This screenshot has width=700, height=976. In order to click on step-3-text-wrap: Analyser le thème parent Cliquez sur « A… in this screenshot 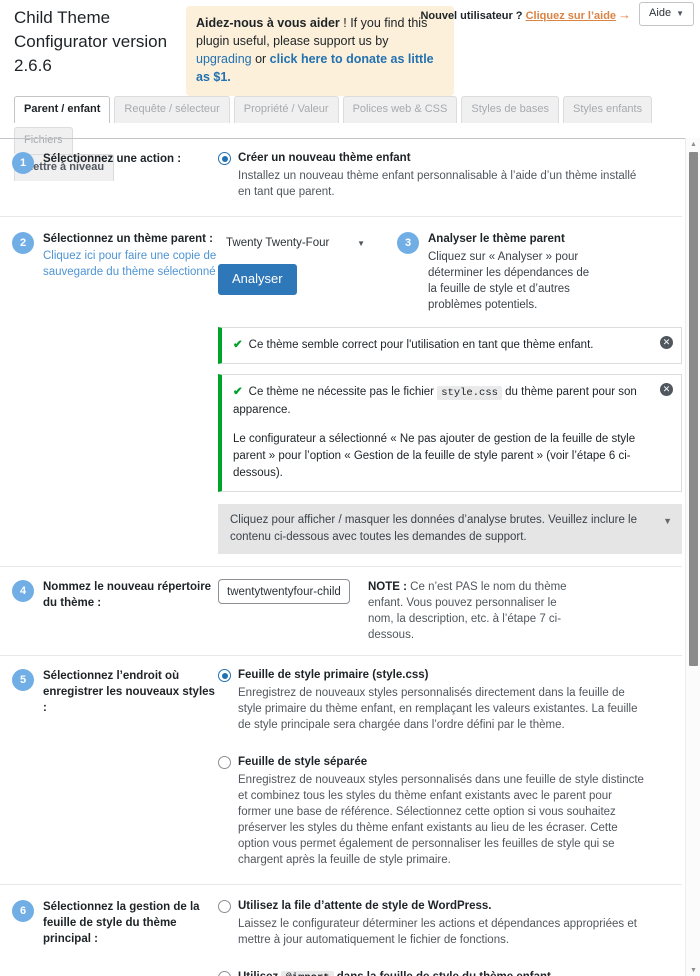, I will do `click(512, 272)`.